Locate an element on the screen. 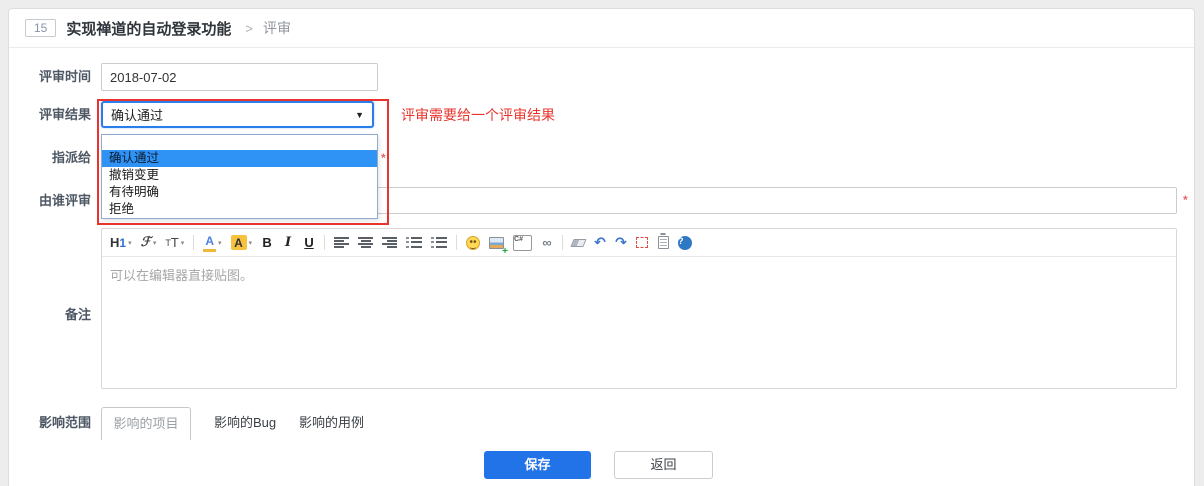 The width and height of the screenshot is (1204, 486). emoji-button is located at coordinates (473, 243).